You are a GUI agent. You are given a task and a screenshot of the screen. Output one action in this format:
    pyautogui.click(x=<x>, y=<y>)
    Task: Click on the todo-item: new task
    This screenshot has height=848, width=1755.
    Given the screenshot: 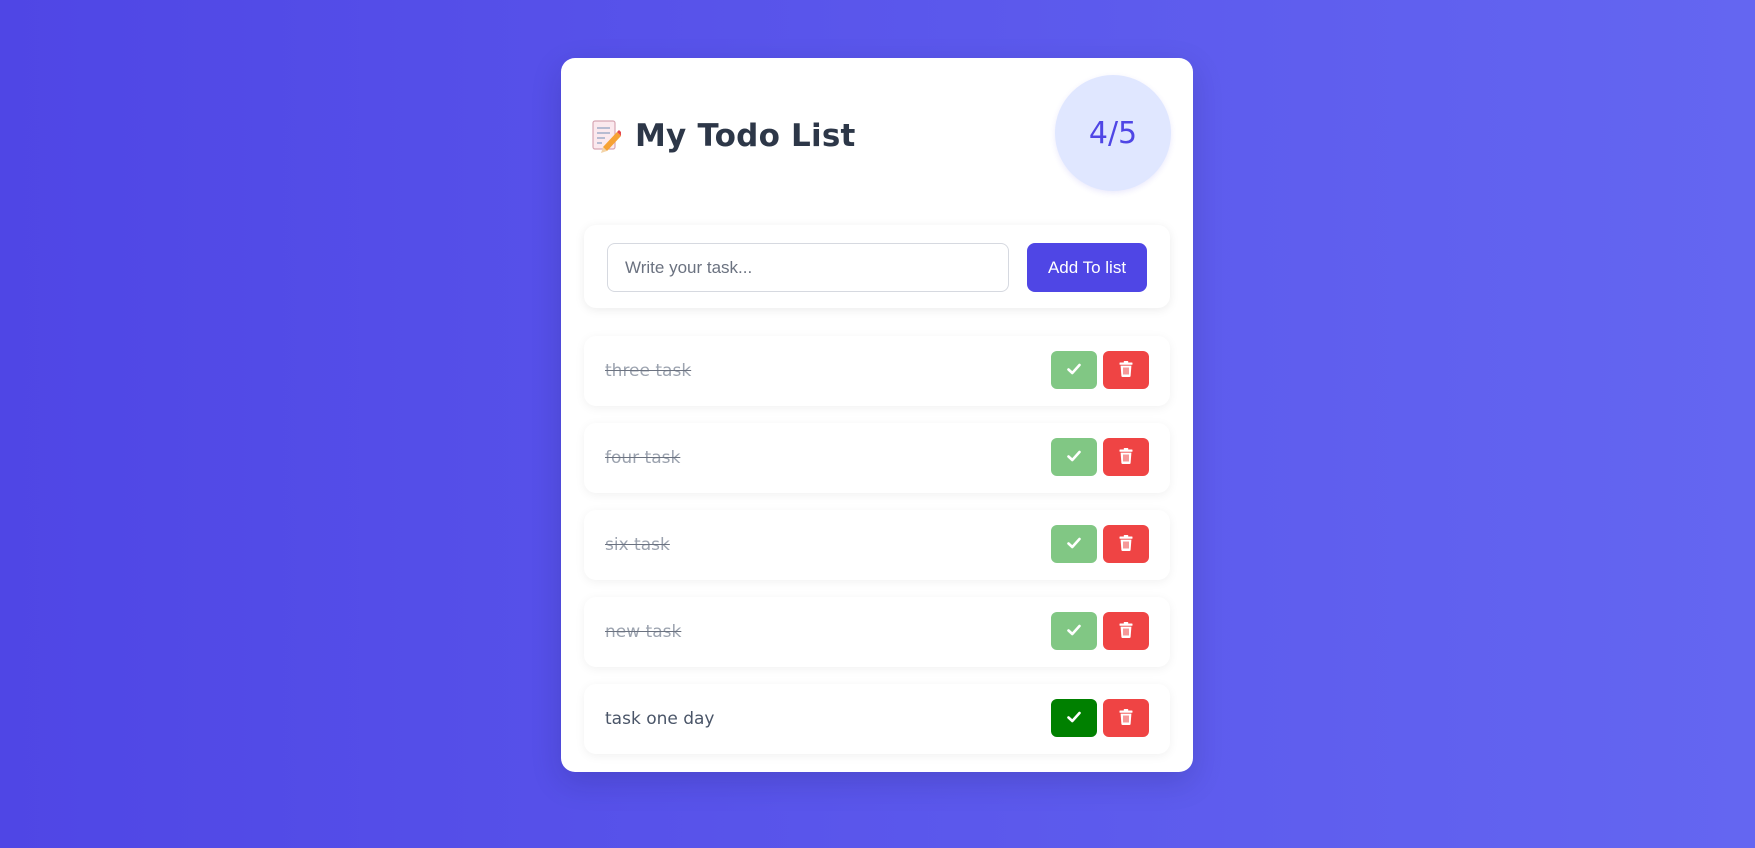 What is the action you would take?
    pyautogui.click(x=877, y=632)
    